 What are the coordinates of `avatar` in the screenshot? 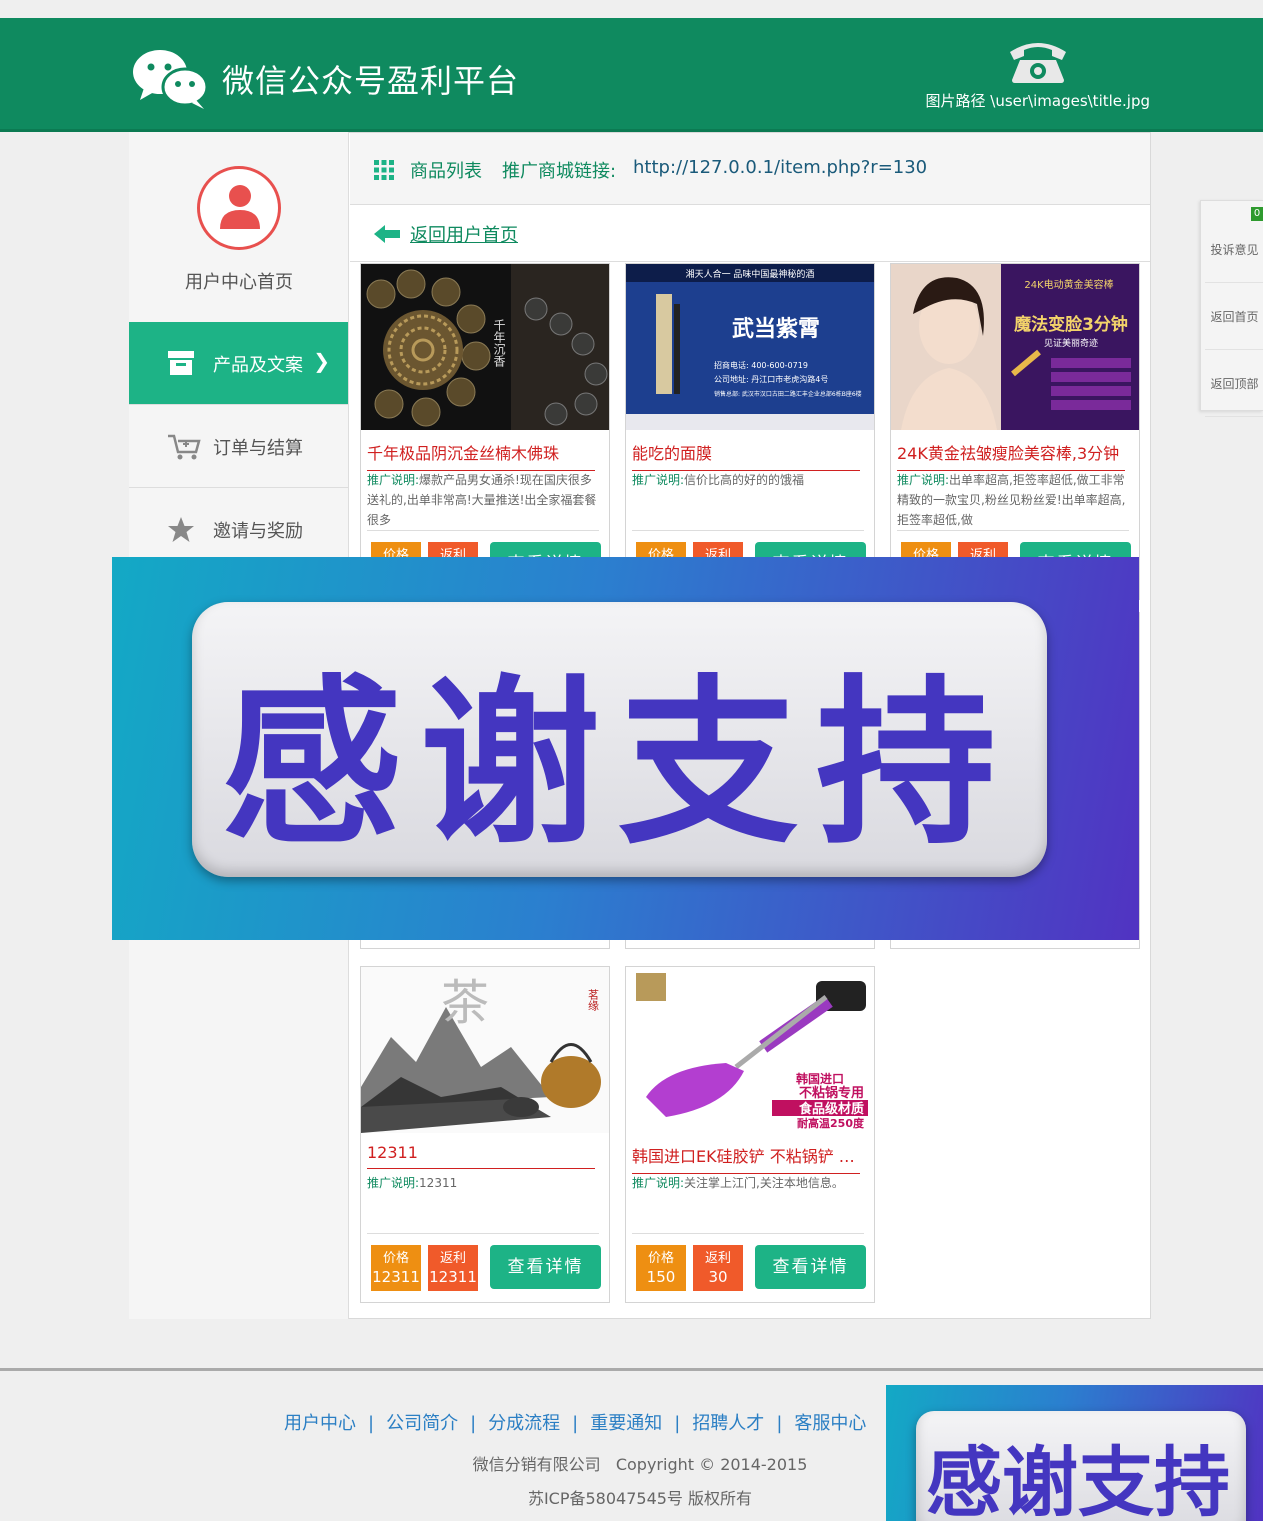 It's located at (239, 208).